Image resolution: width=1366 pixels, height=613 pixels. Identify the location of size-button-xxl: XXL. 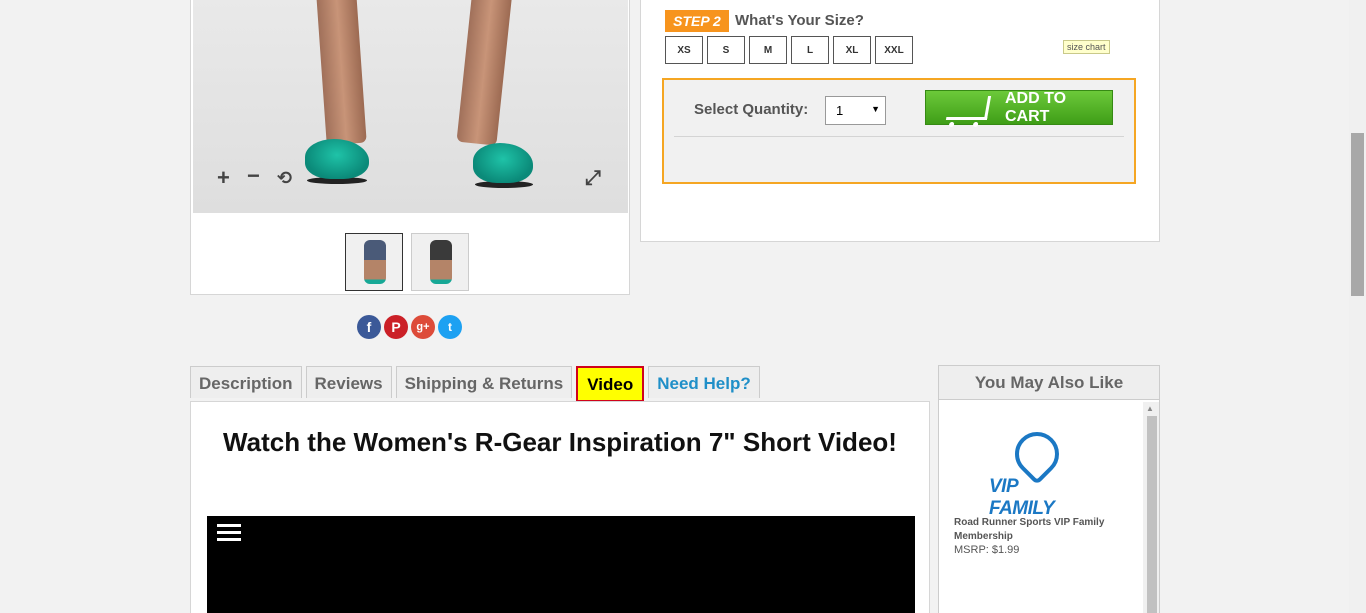
(894, 50).